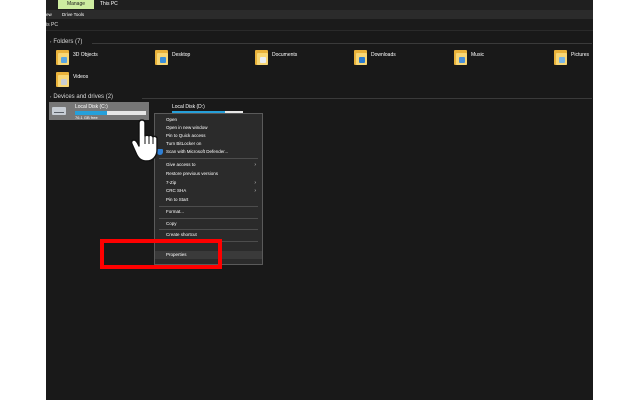 The image size is (640, 400). I want to click on ribbon-sub-bar: ew Drive Tools, so click(319, 14).